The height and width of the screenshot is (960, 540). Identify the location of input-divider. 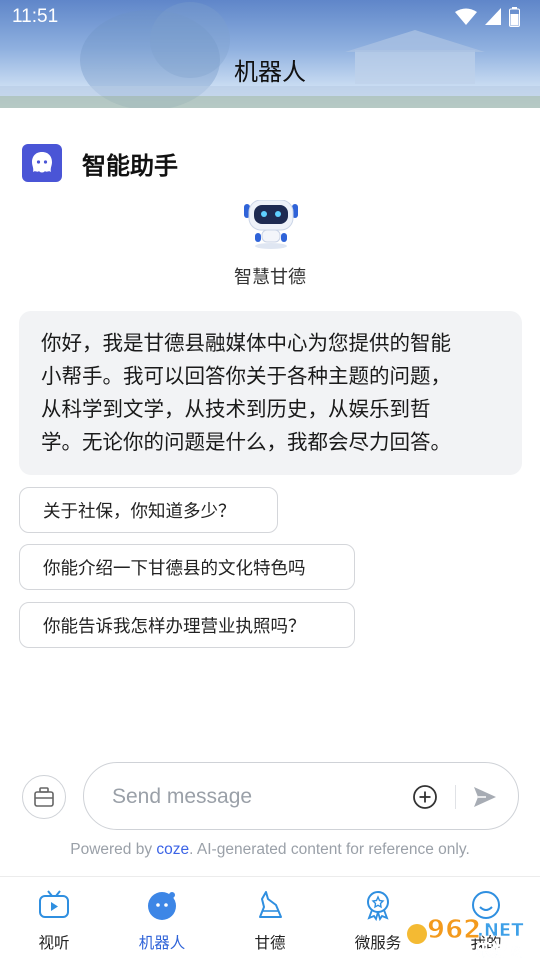
(455, 797).